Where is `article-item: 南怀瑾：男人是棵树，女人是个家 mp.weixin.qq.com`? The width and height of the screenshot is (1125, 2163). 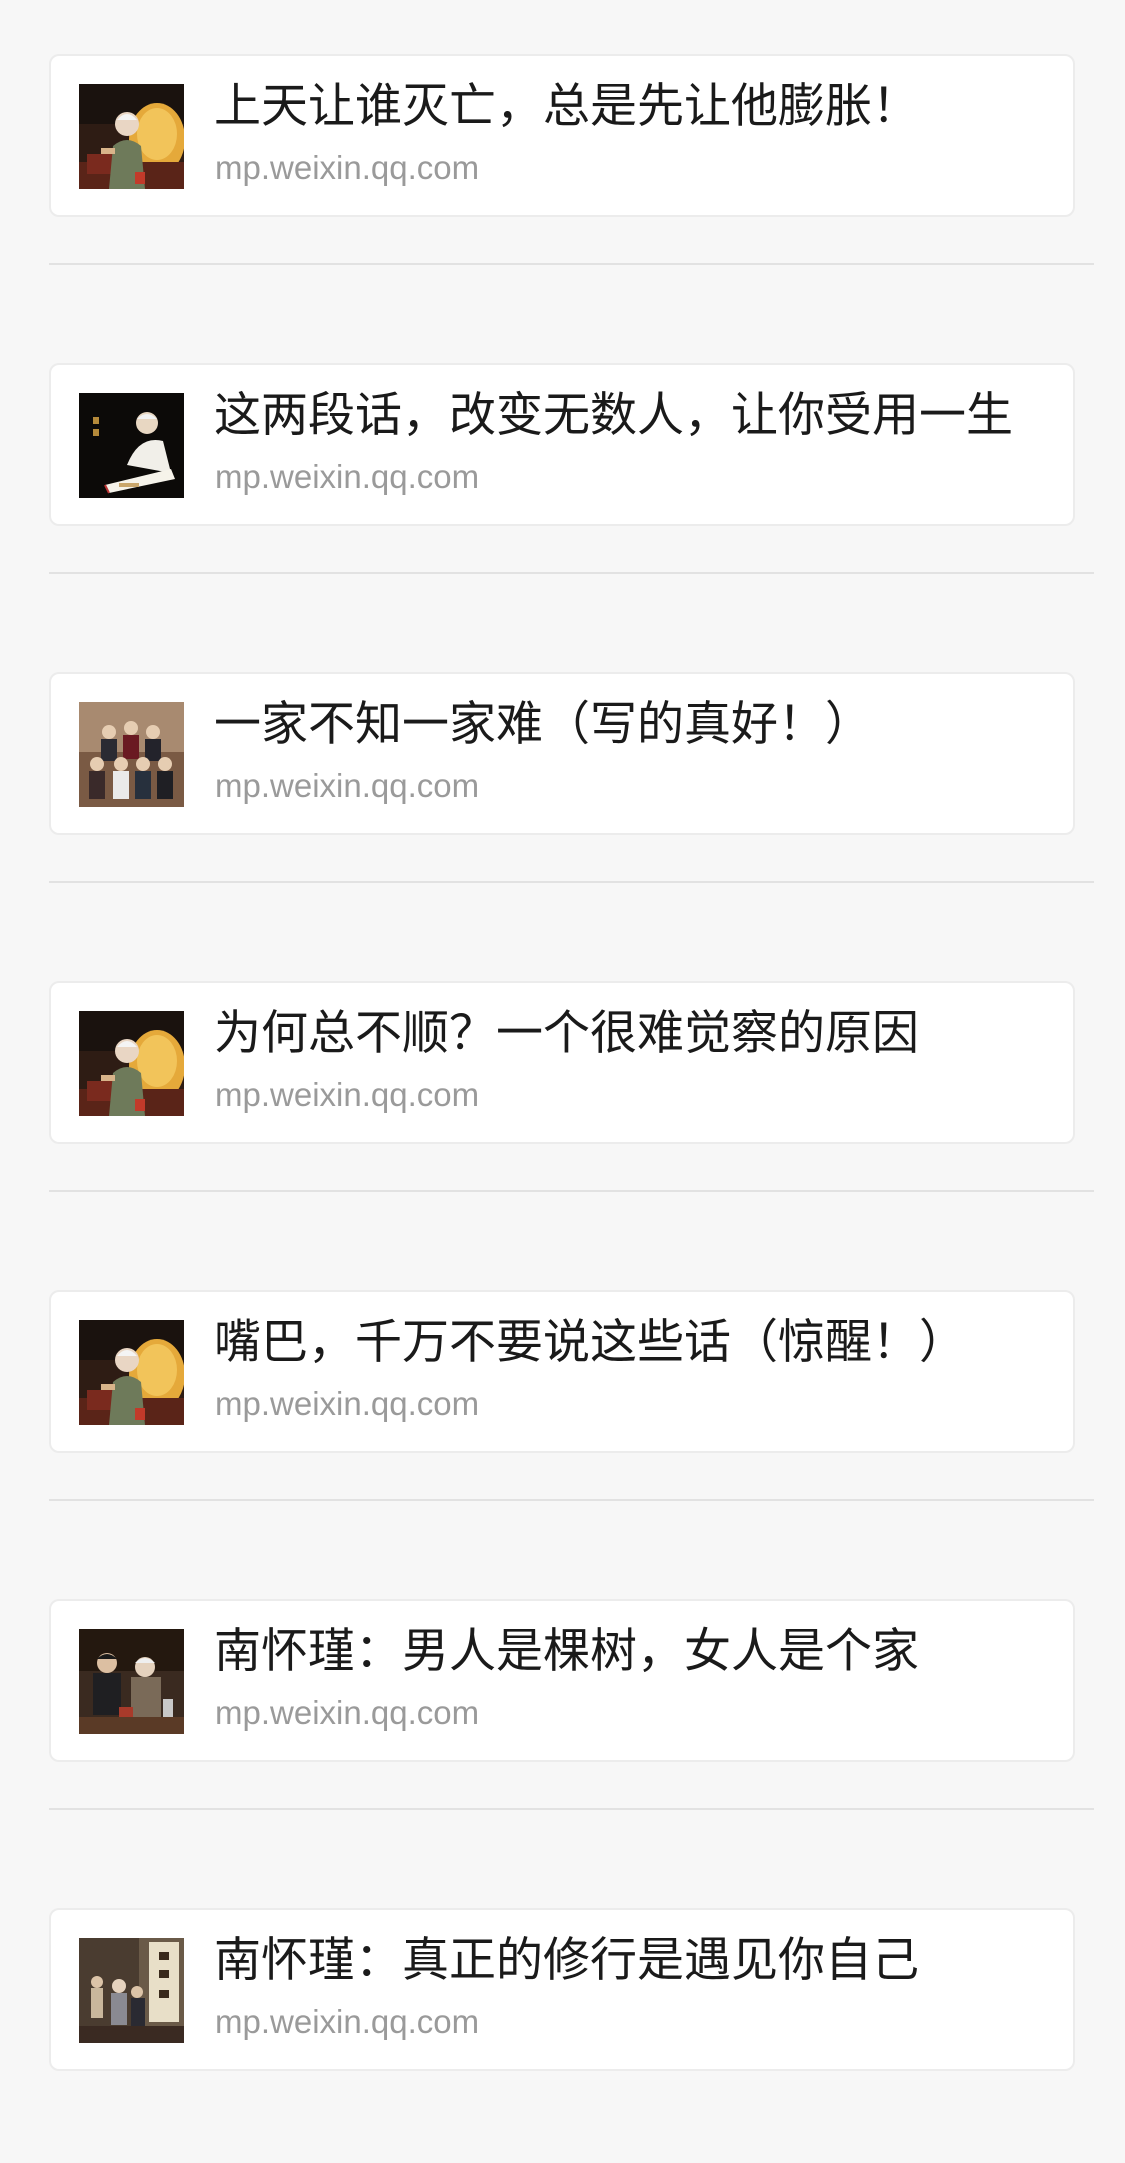 article-item: 南怀瑾：男人是棵树，女人是个家 mp.weixin.qq.com is located at coordinates (562, 1699).